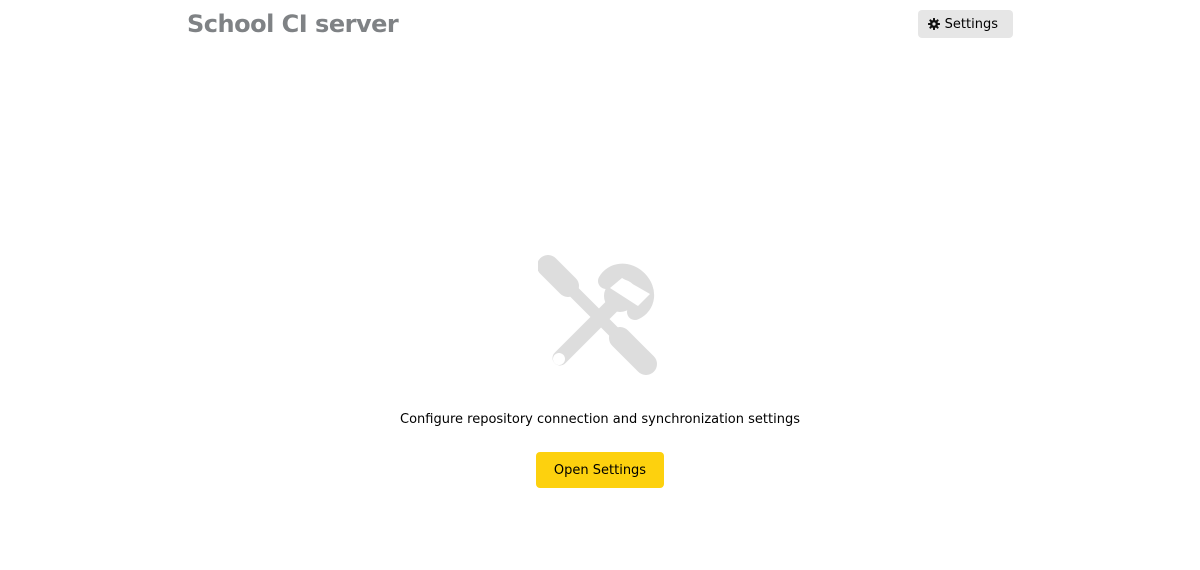 The image size is (1200, 570). What do you see at coordinates (600, 24) in the screenshot?
I see `header: School CI server Settings` at bounding box center [600, 24].